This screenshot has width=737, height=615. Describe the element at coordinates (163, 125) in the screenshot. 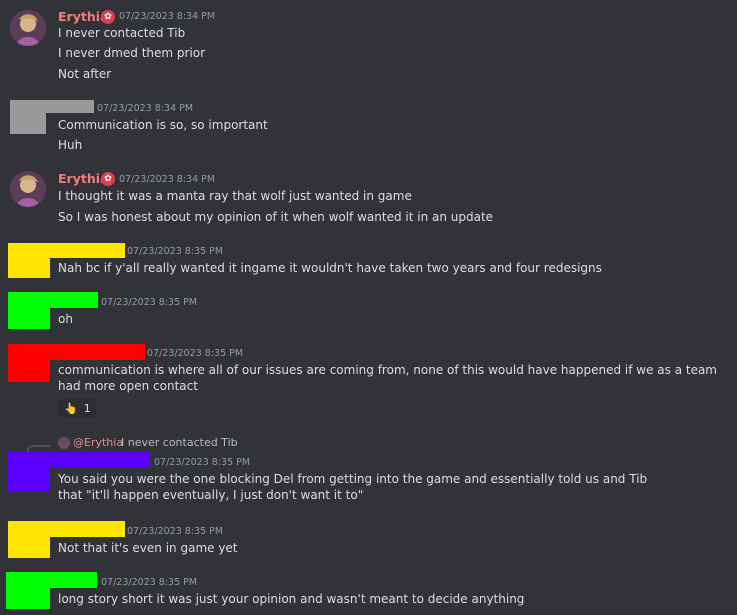

I see `message-text: Communication is so, so important` at that location.